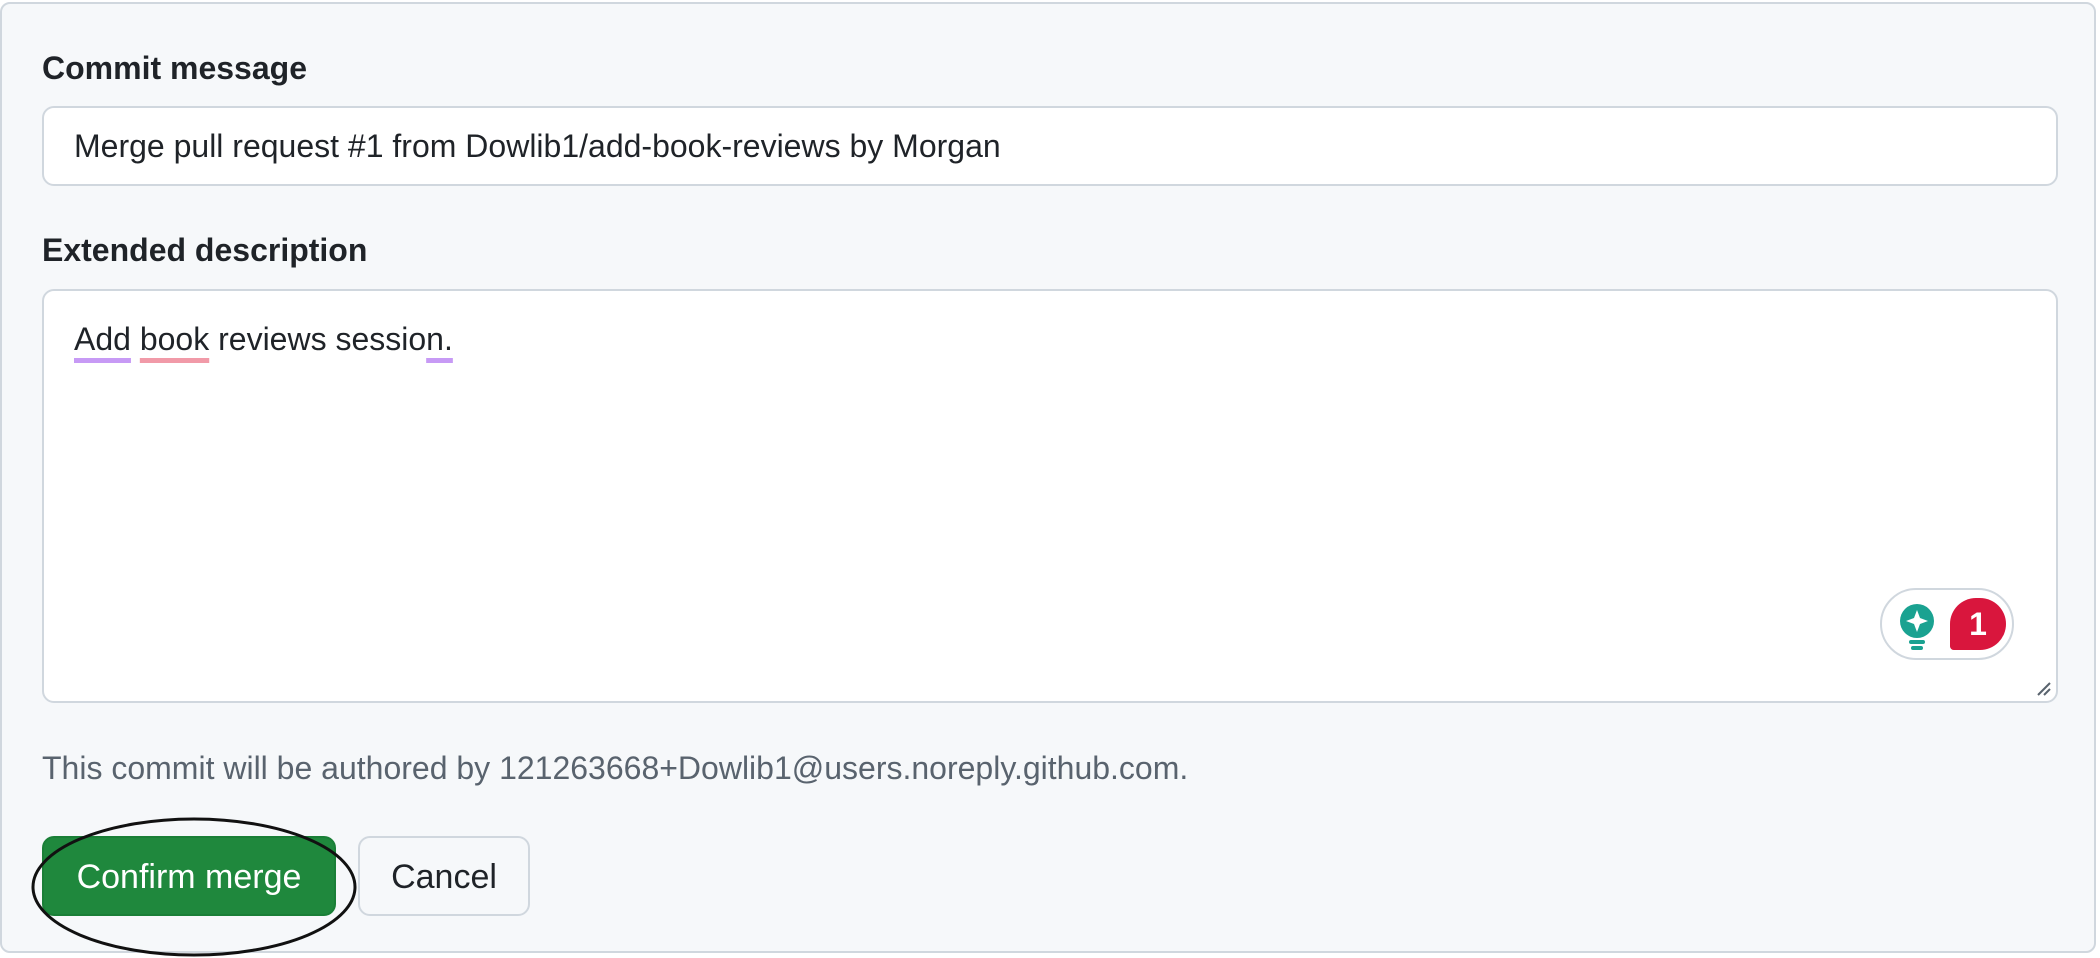 The image size is (2100, 958). I want to click on resize-handle-icon, so click(2043, 688).